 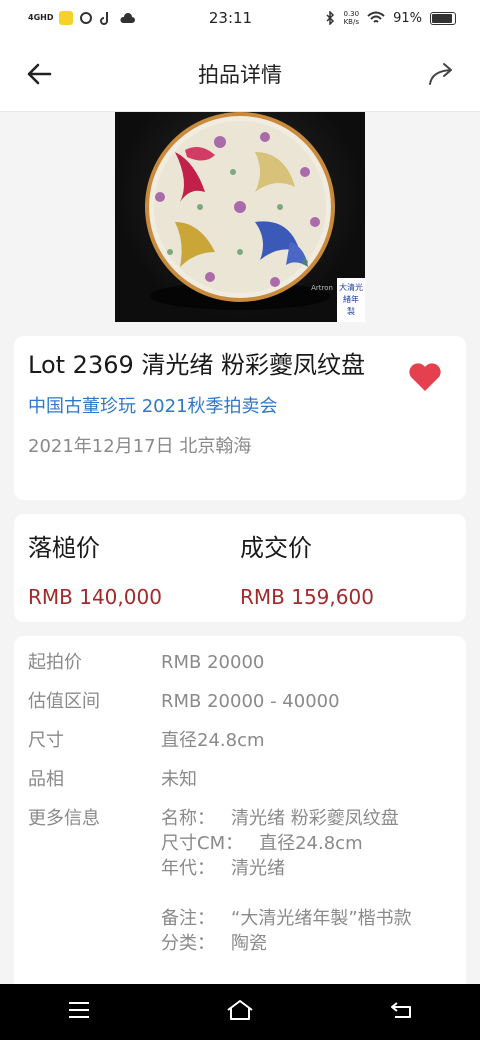 I want to click on heart-icon, so click(x=425, y=377).